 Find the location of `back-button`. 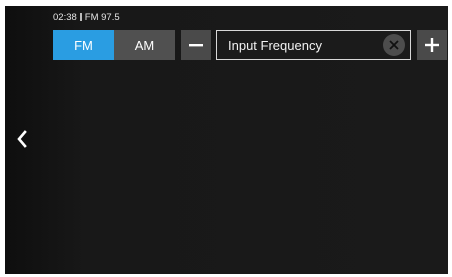

back-button is located at coordinates (22, 139).